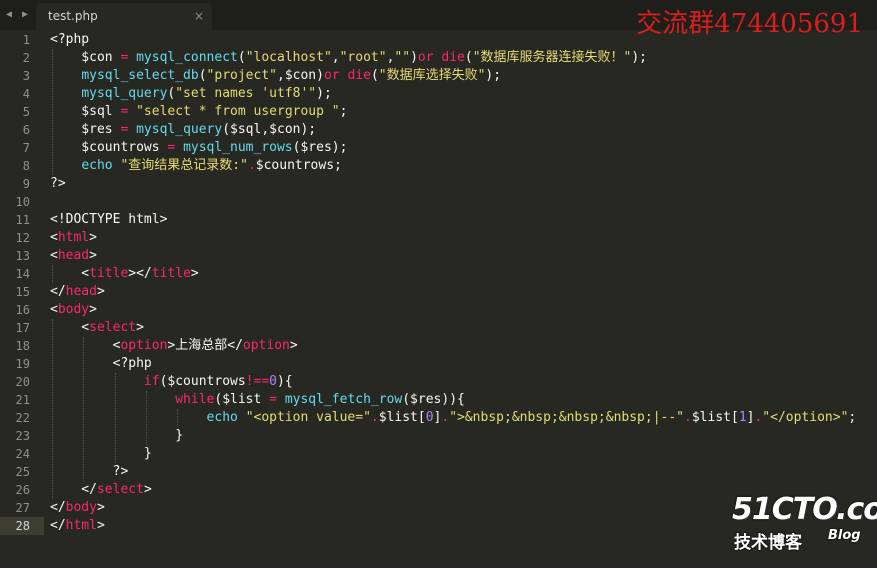 This screenshot has height=568, width=877. I want to click on logo-sub-text: 技术博客, so click(768, 543).